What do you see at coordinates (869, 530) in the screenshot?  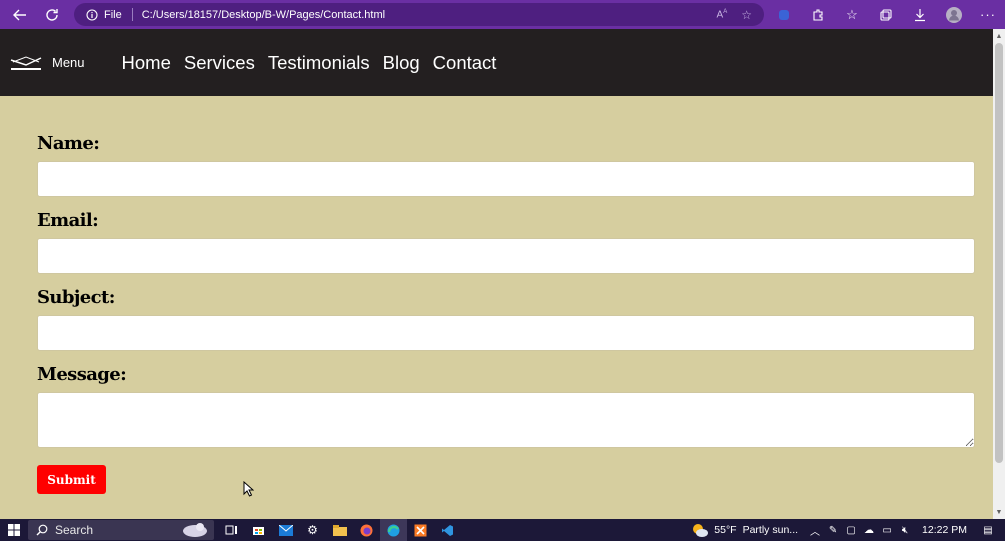 I see `onedrive-cloud-icon: ☁` at bounding box center [869, 530].